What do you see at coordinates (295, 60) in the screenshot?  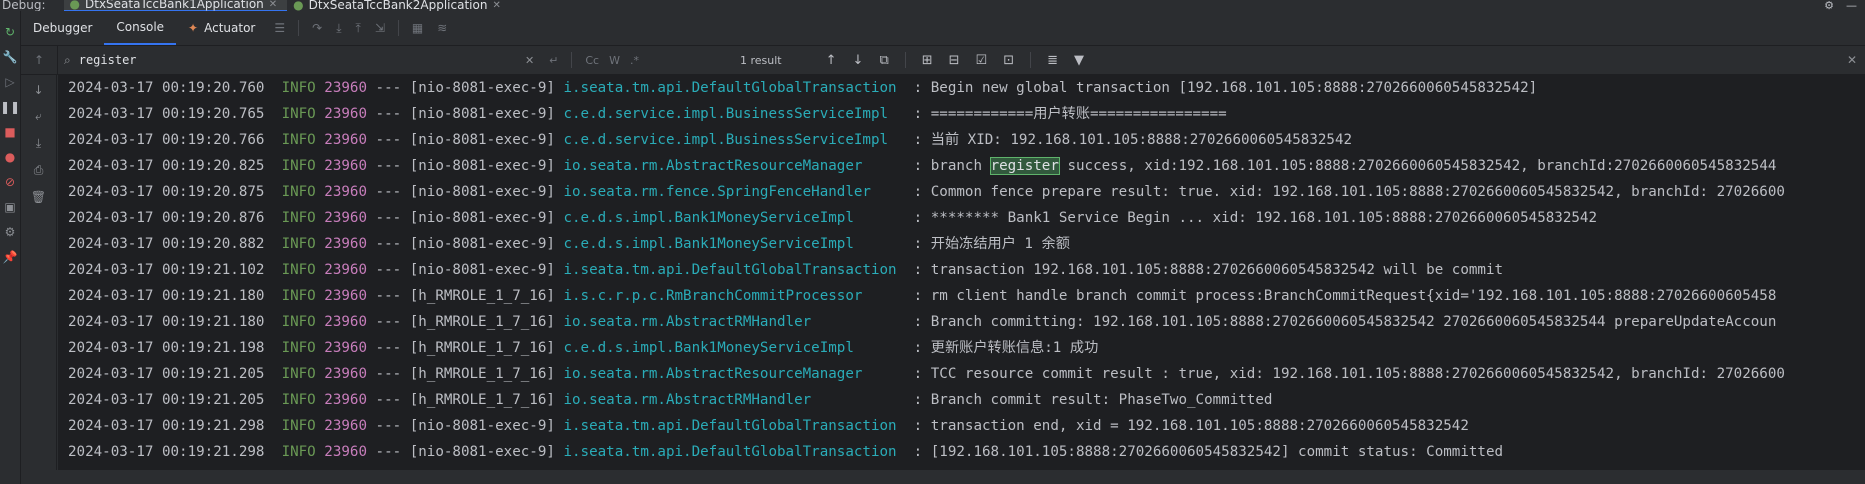 I see `search-input` at bounding box center [295, 60].